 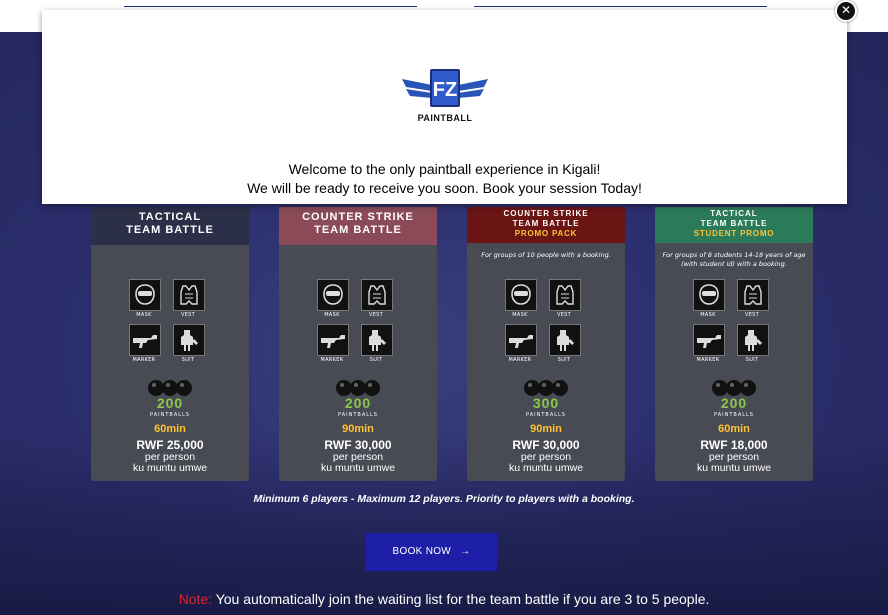 I want to click on paintball-count: 300, so click(x=546, y=403).